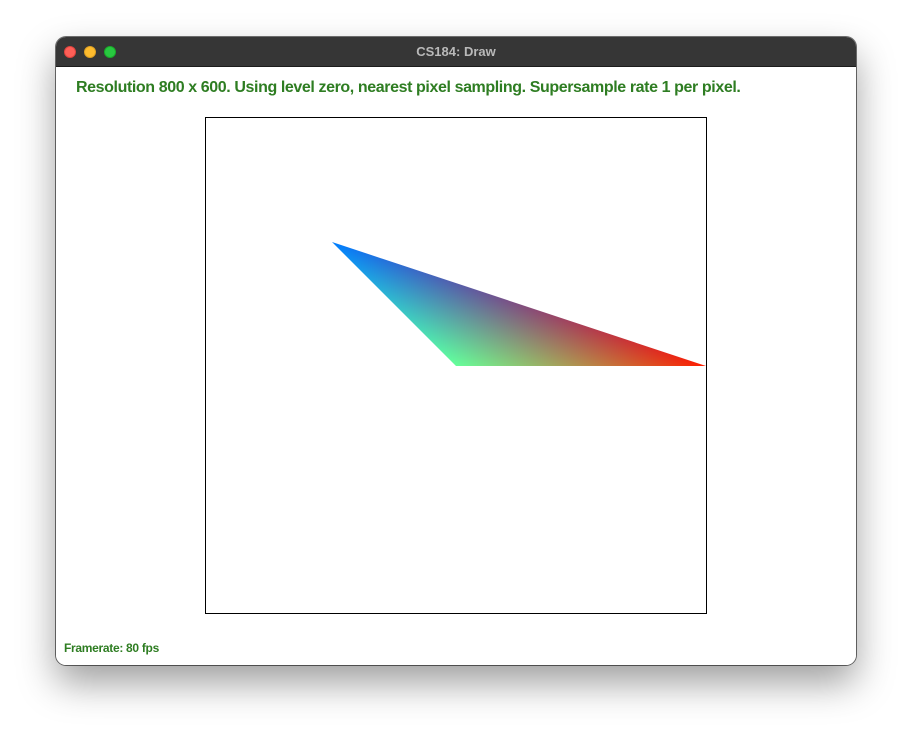 The image size is (912, 740). I want to click on window-title: CS184: Draw, so click(456, 51).